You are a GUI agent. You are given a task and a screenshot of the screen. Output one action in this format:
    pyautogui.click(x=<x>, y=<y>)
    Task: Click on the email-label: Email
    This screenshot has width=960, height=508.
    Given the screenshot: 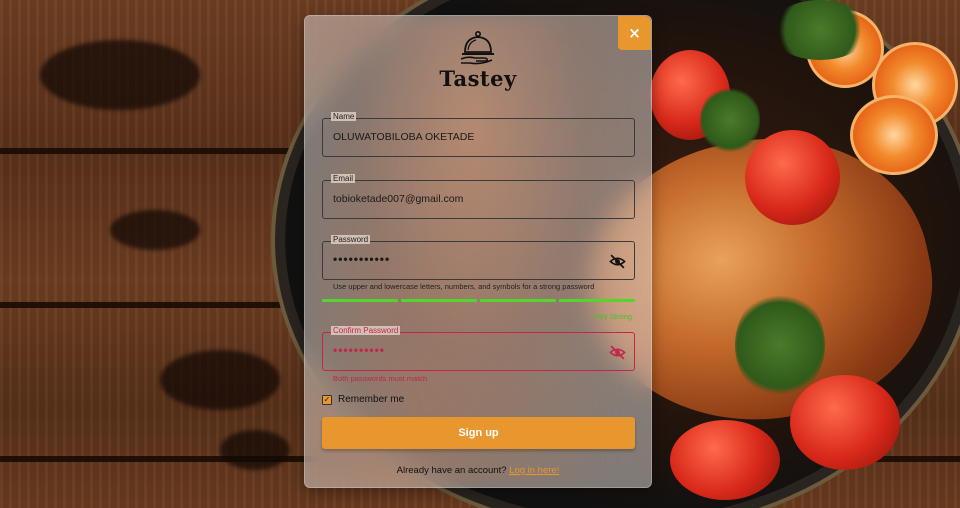 What is the action you would take?
    pyautogui.click(x=343, y=178)
    